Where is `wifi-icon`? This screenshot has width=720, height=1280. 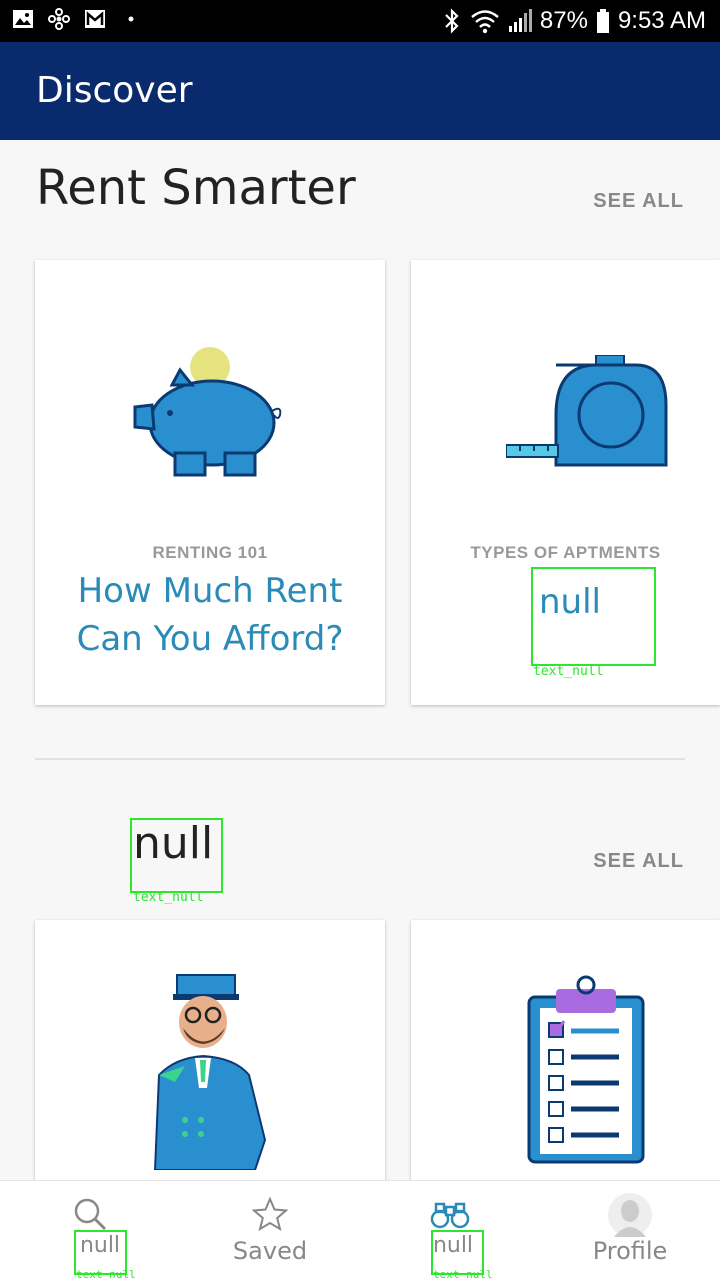 wifi-icon is located at coordinates (485, 22).